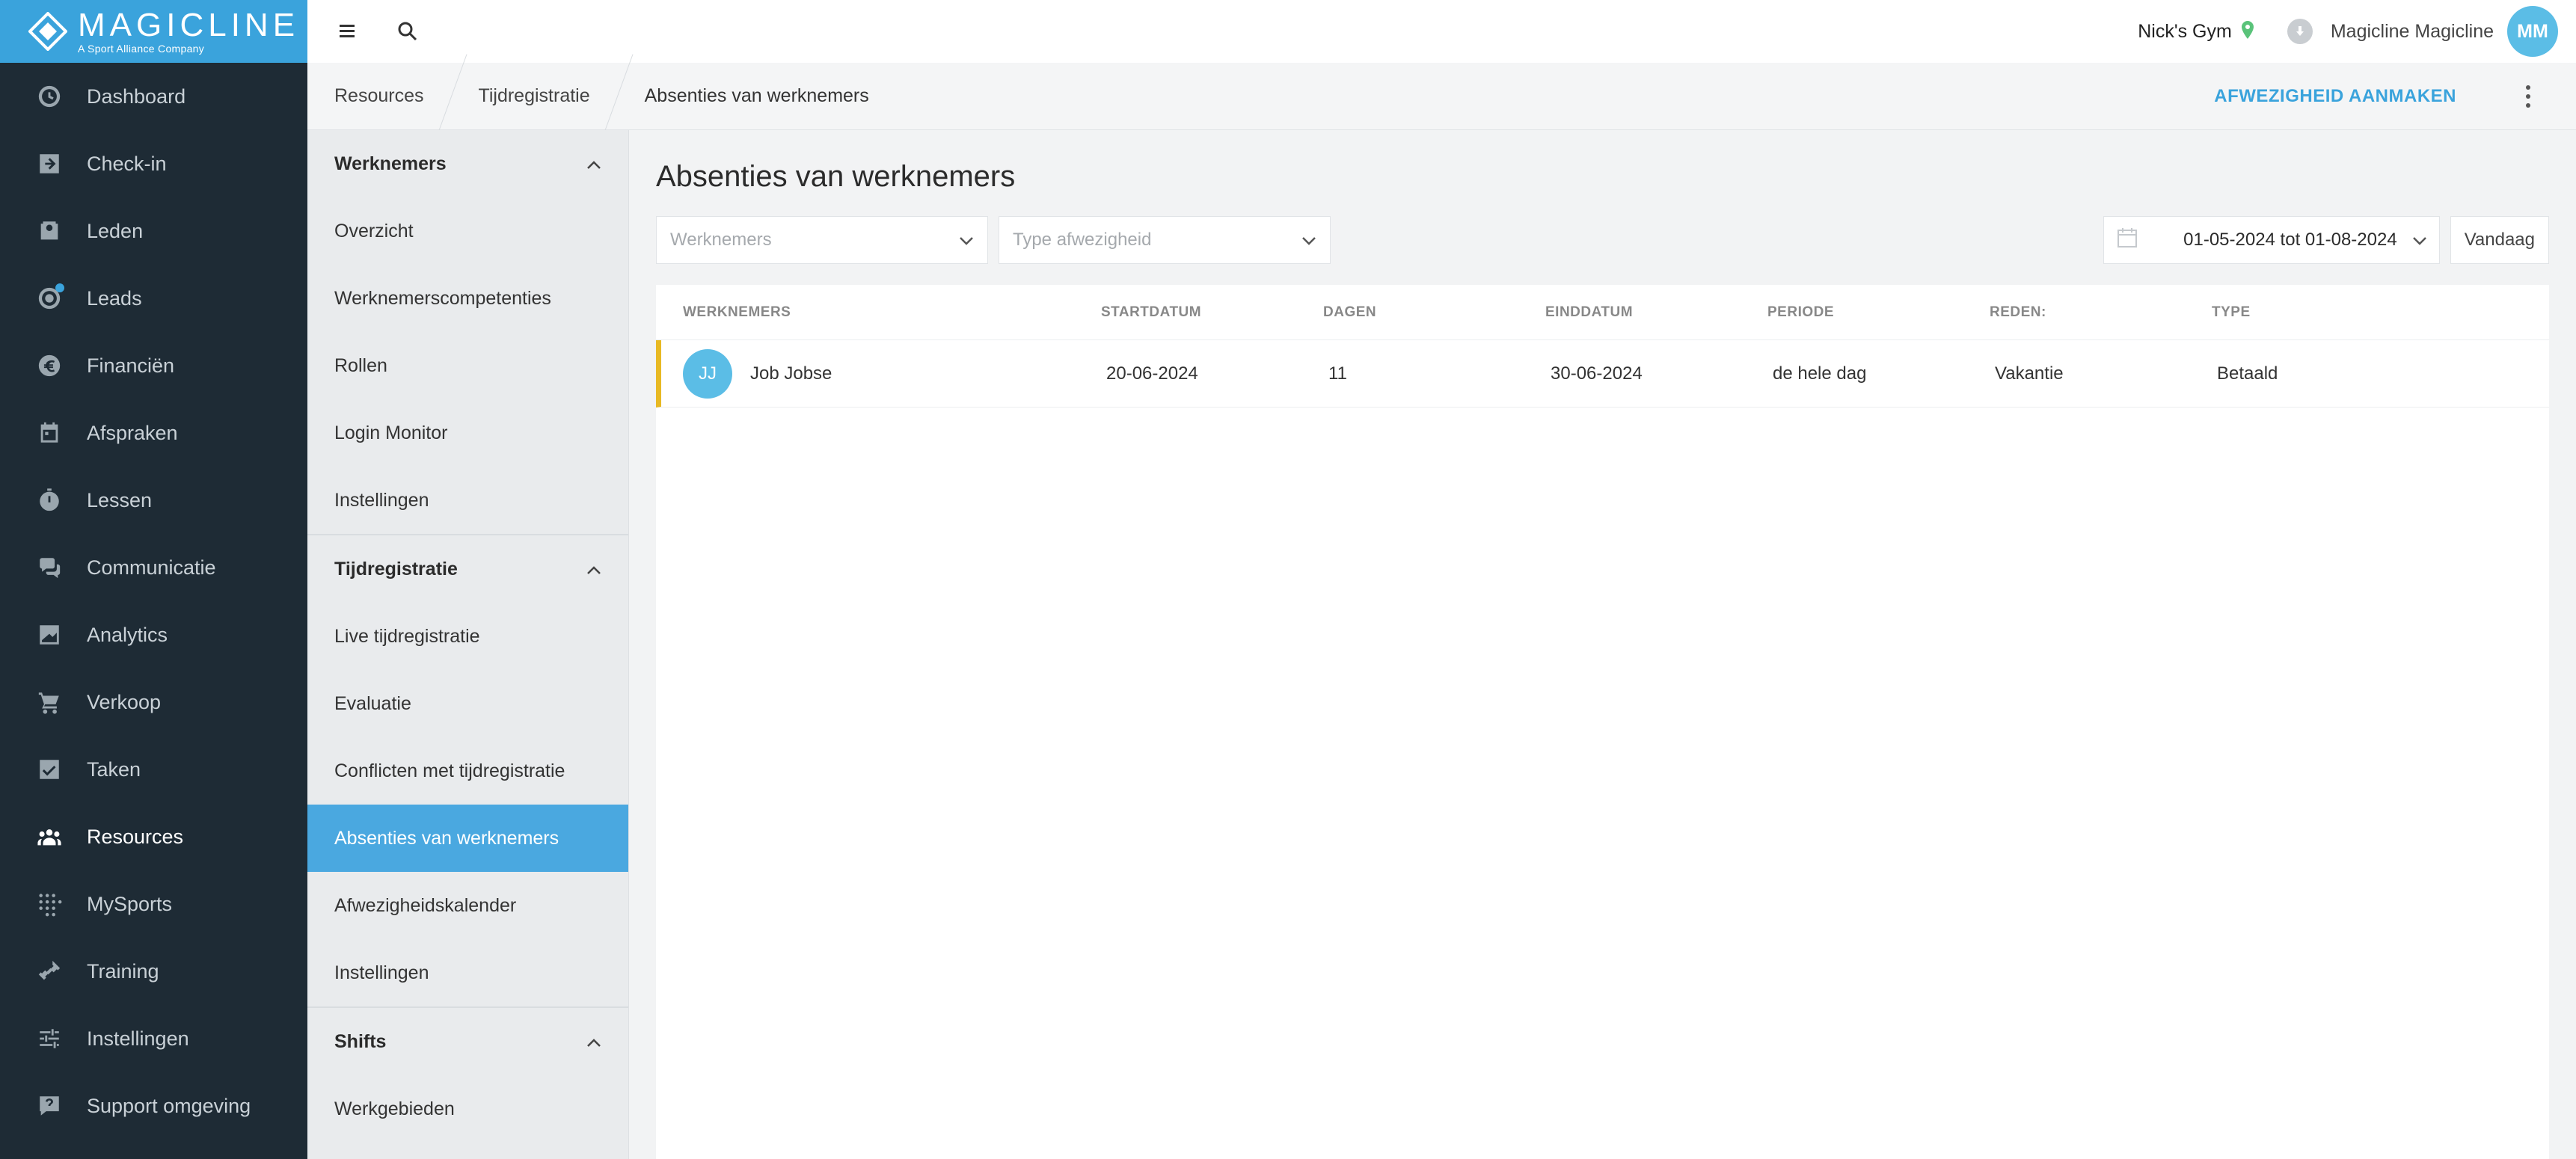 This screenshot has width=2576, height=1159. I want to click on cart-icon, so click(49, 702).